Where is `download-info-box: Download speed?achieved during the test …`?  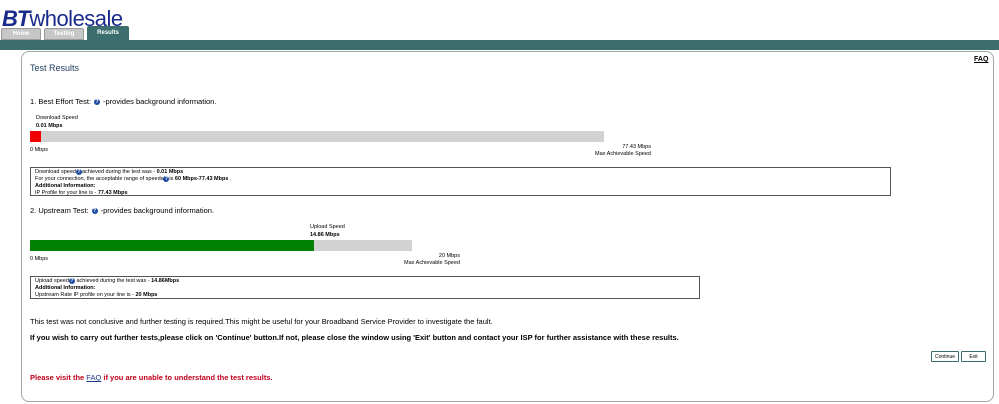 download-info-box: Download speed?achieved during the test … is located at coordinates (460, 181).